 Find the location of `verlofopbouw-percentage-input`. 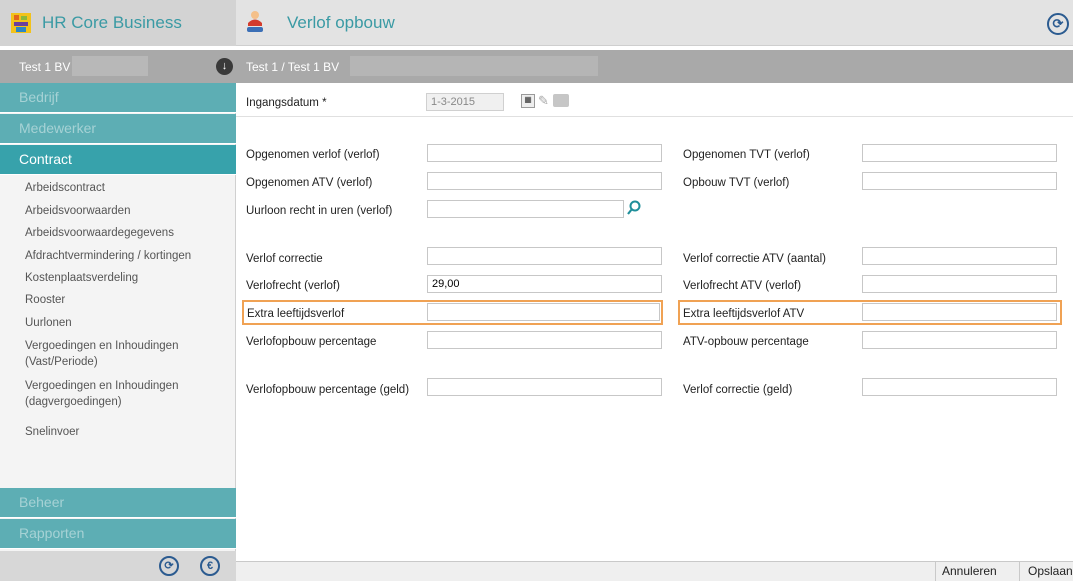

verlofopbouw-percentage-input is located at coordinates (544, 340).